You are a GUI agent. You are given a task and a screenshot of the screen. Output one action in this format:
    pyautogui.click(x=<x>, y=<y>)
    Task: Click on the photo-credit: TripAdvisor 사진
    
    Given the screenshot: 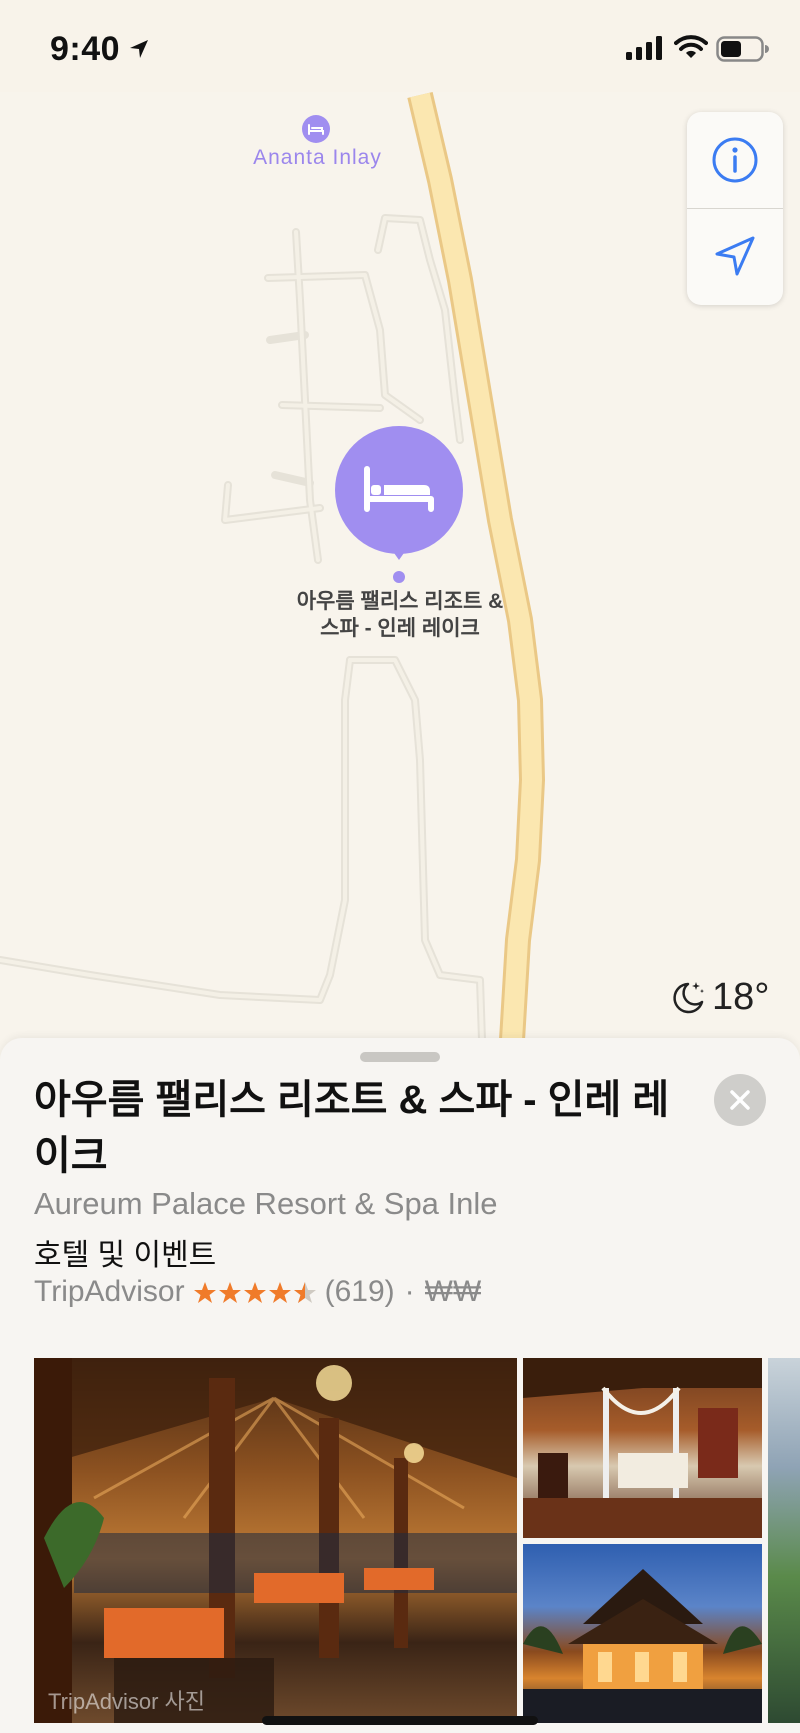 What is the action you would take?
    pyautogui.click(x=127, y=1701)
    